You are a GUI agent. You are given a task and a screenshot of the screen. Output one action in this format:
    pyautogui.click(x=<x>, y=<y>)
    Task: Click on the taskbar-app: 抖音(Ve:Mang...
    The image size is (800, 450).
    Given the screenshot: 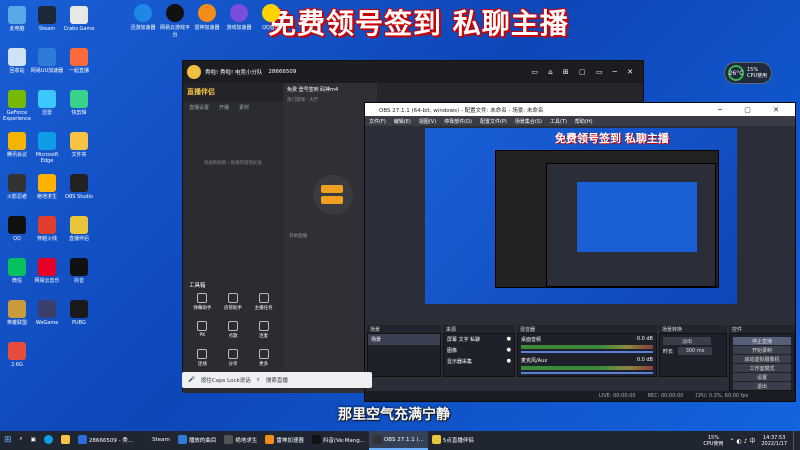 What is the action you would take?
    pyautogui.click(x=338, y=440)
    